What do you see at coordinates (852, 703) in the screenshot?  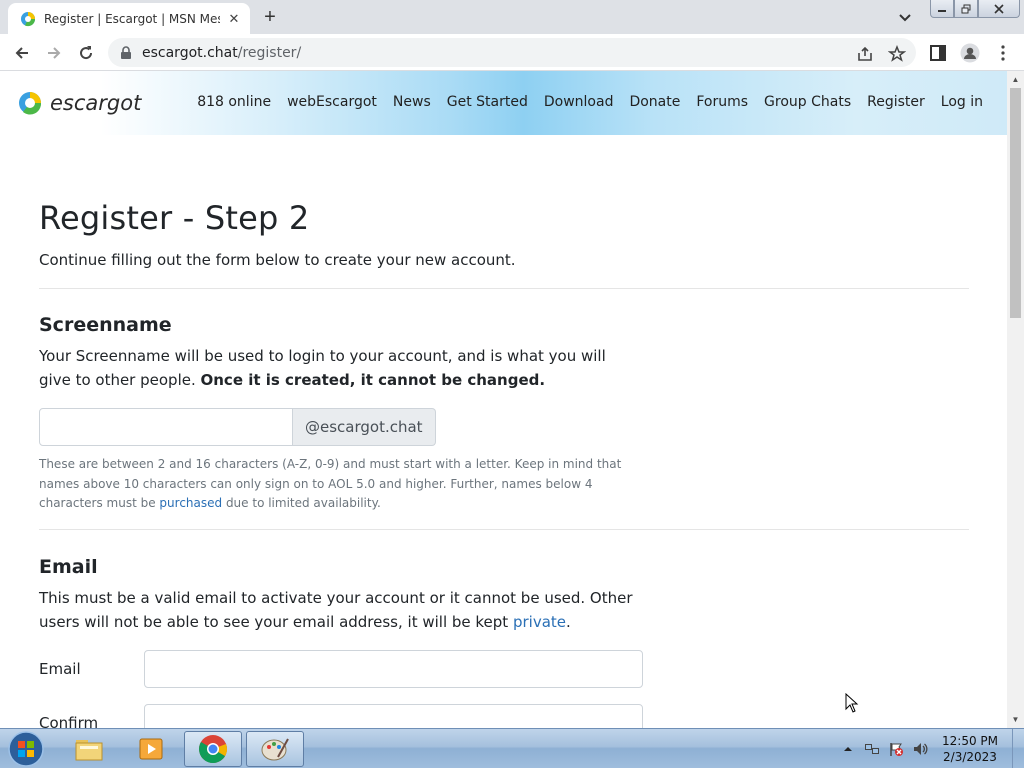 I see `mouse-cursor-icon` at bounding box center [852, 703].